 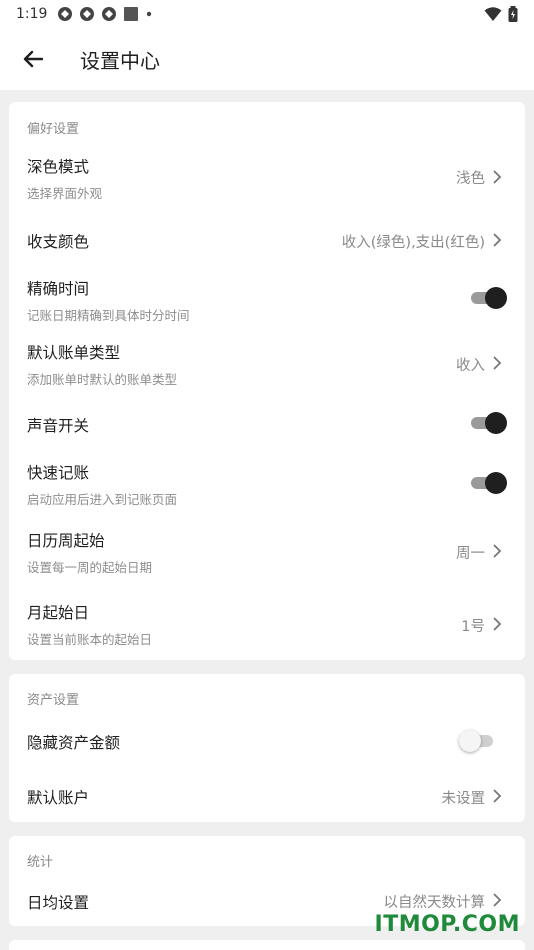 What do you see at coordinates (74, 743) in the screenshot?
I see `setting-label: 隐藏资产金额` at bounding box center [74, 743].